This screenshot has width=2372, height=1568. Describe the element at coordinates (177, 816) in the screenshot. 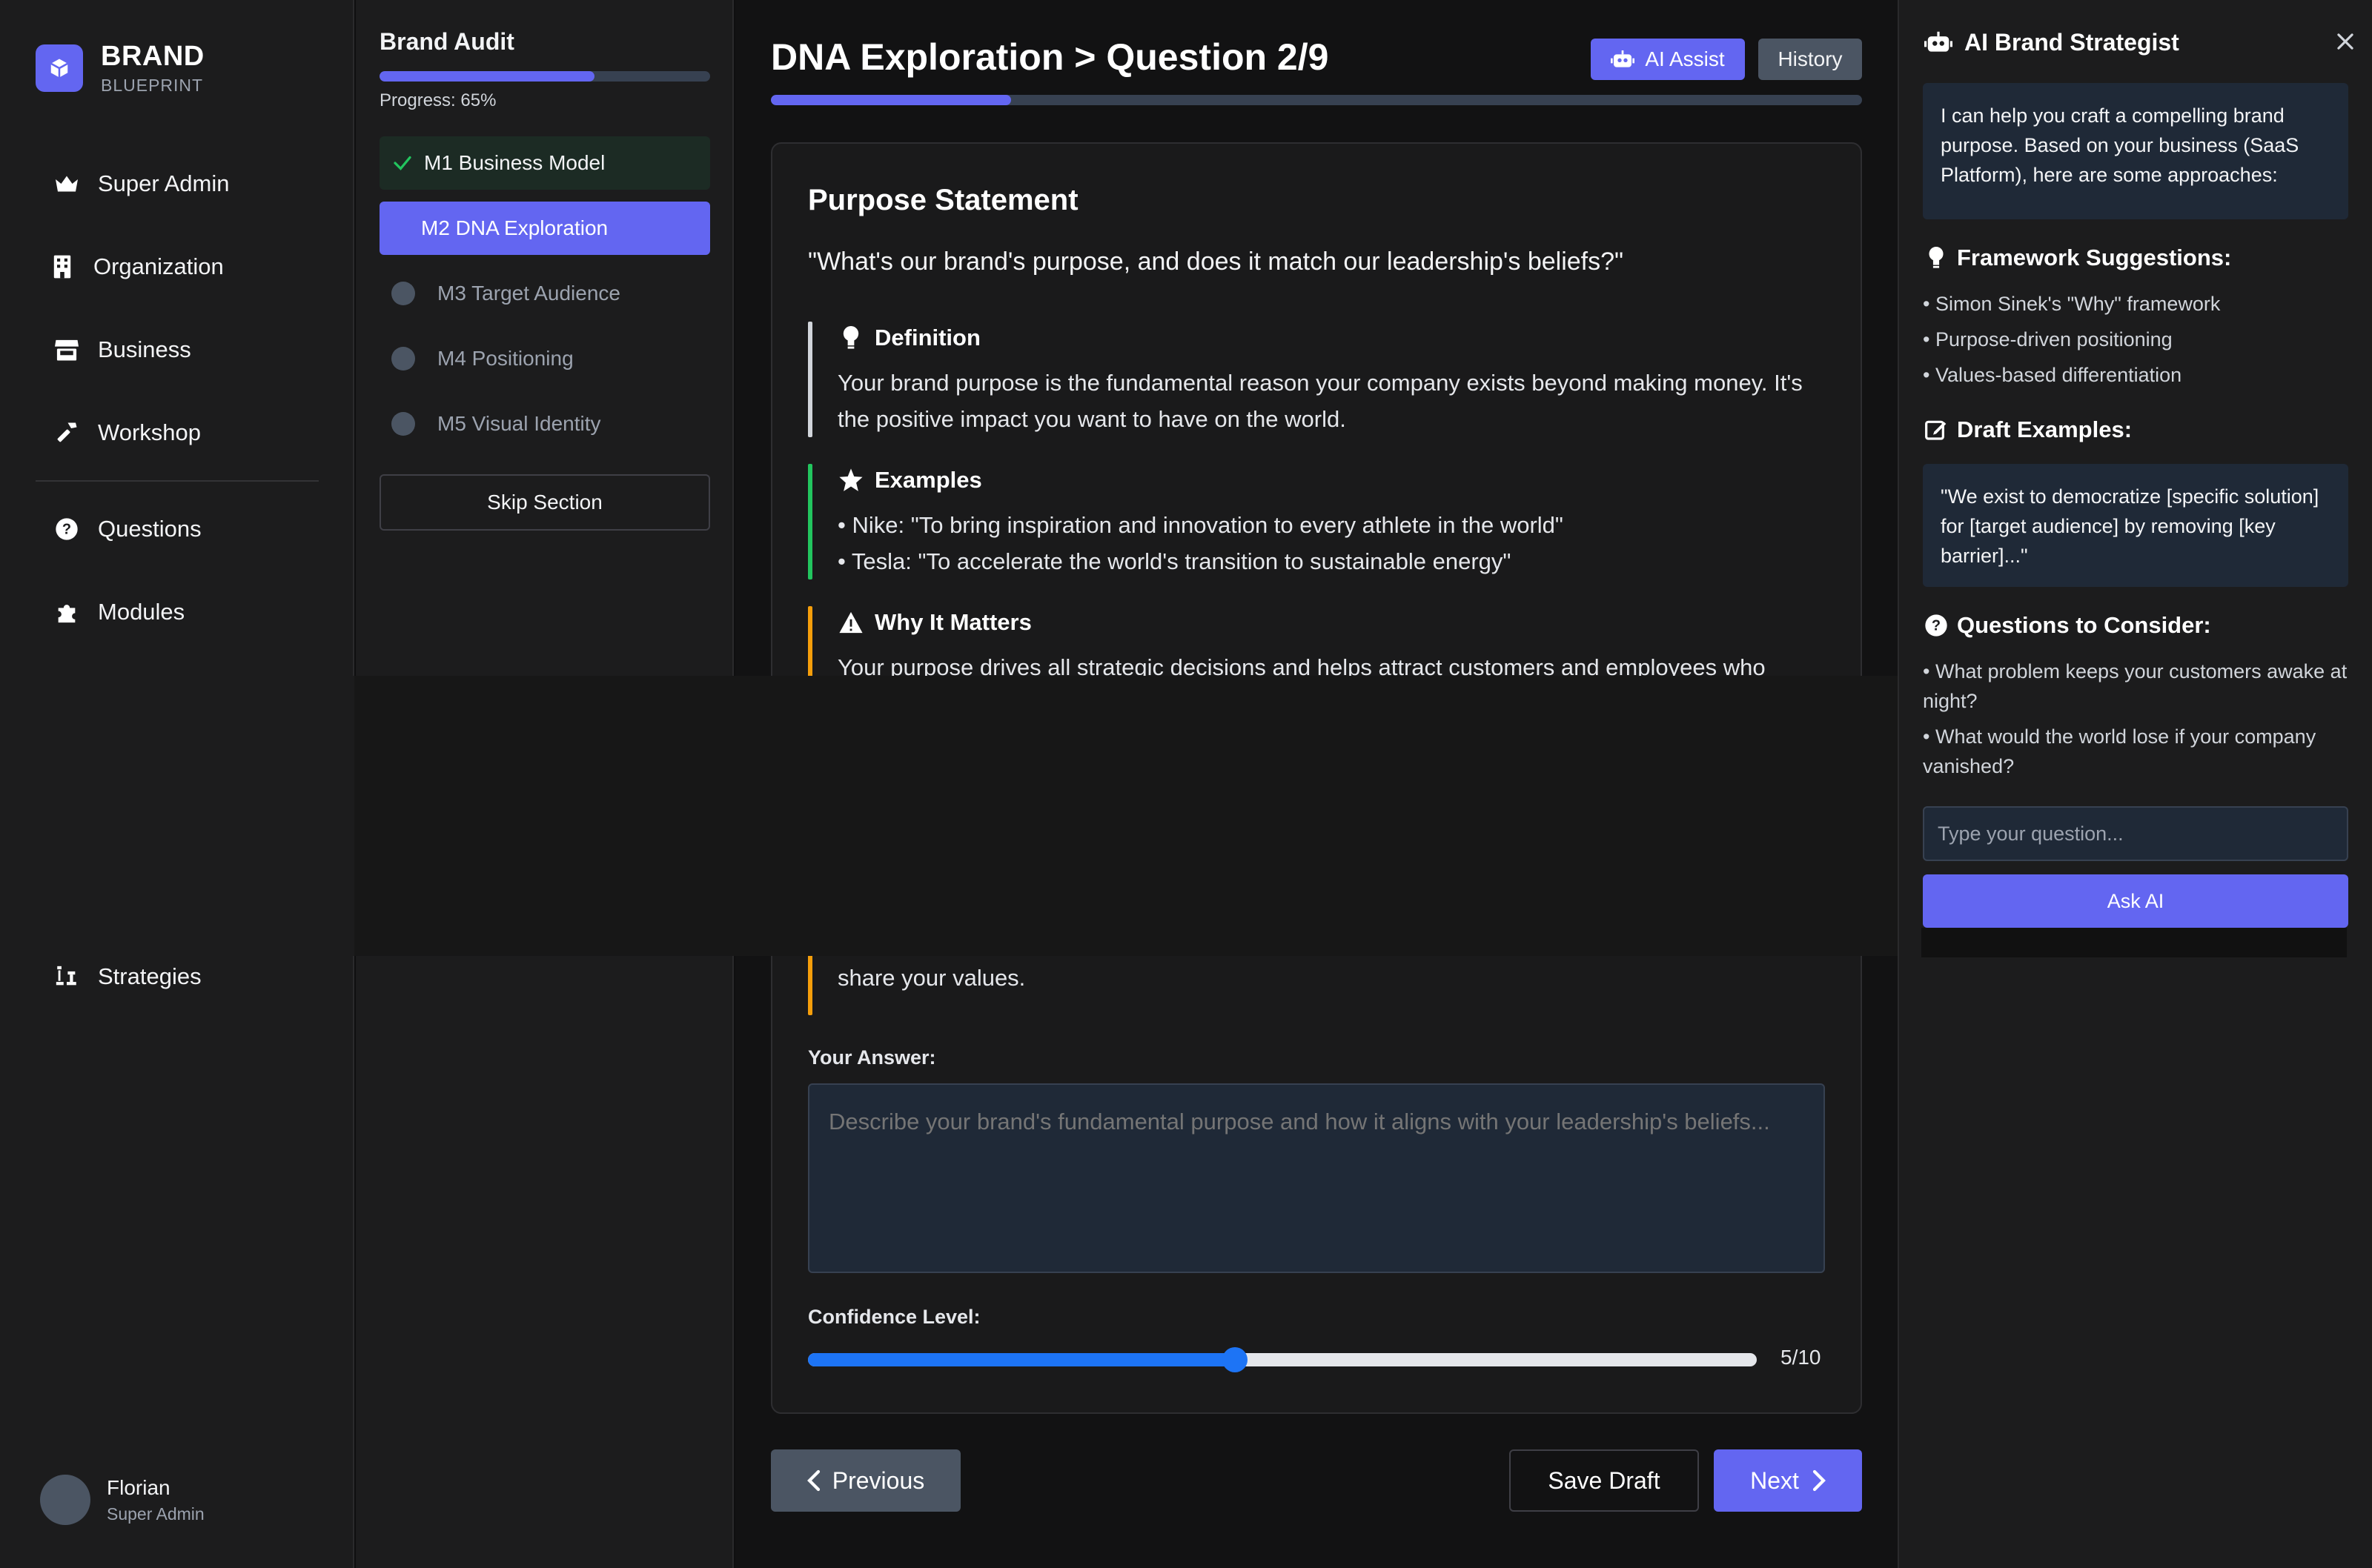

I see `render-glitch-region` at that location.